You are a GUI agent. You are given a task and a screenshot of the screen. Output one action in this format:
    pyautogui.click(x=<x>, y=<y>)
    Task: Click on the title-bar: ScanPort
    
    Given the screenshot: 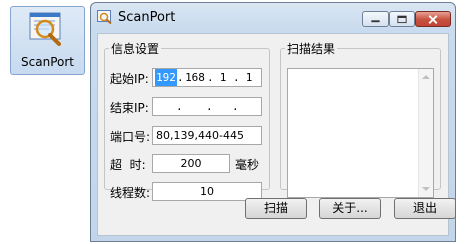 What is the action you would take?
    pyautogui.click(x=273, y=17)
    